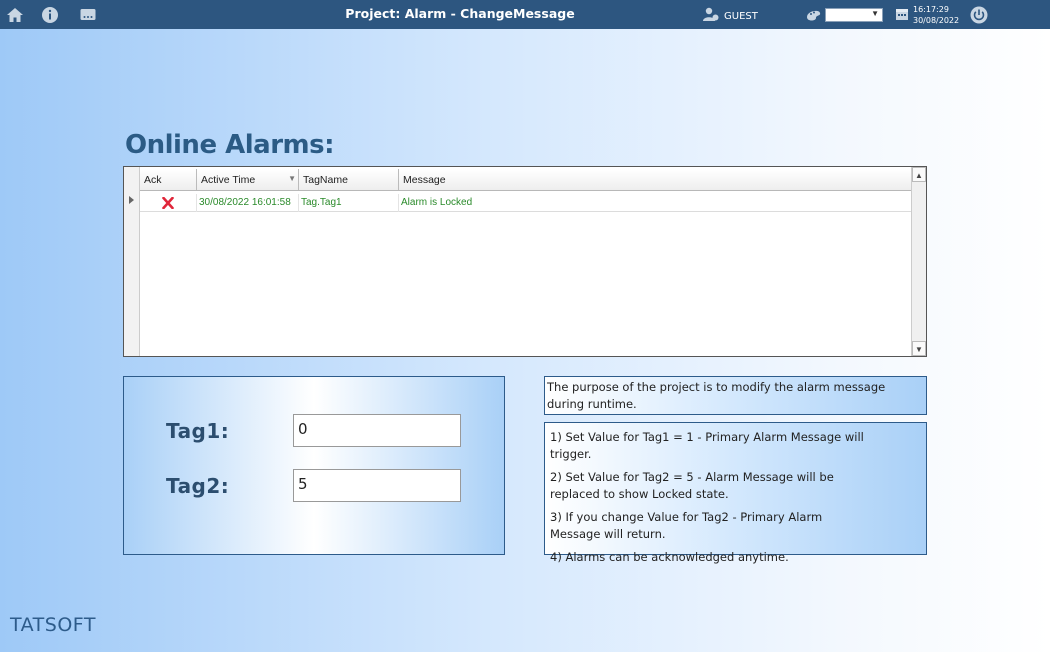 The width and height of the screenshot is (1050, 652). Describe the element at coordinates (348, 203) in the screenshot. I see `tagname-cell: Tag.Tag1` at that location.